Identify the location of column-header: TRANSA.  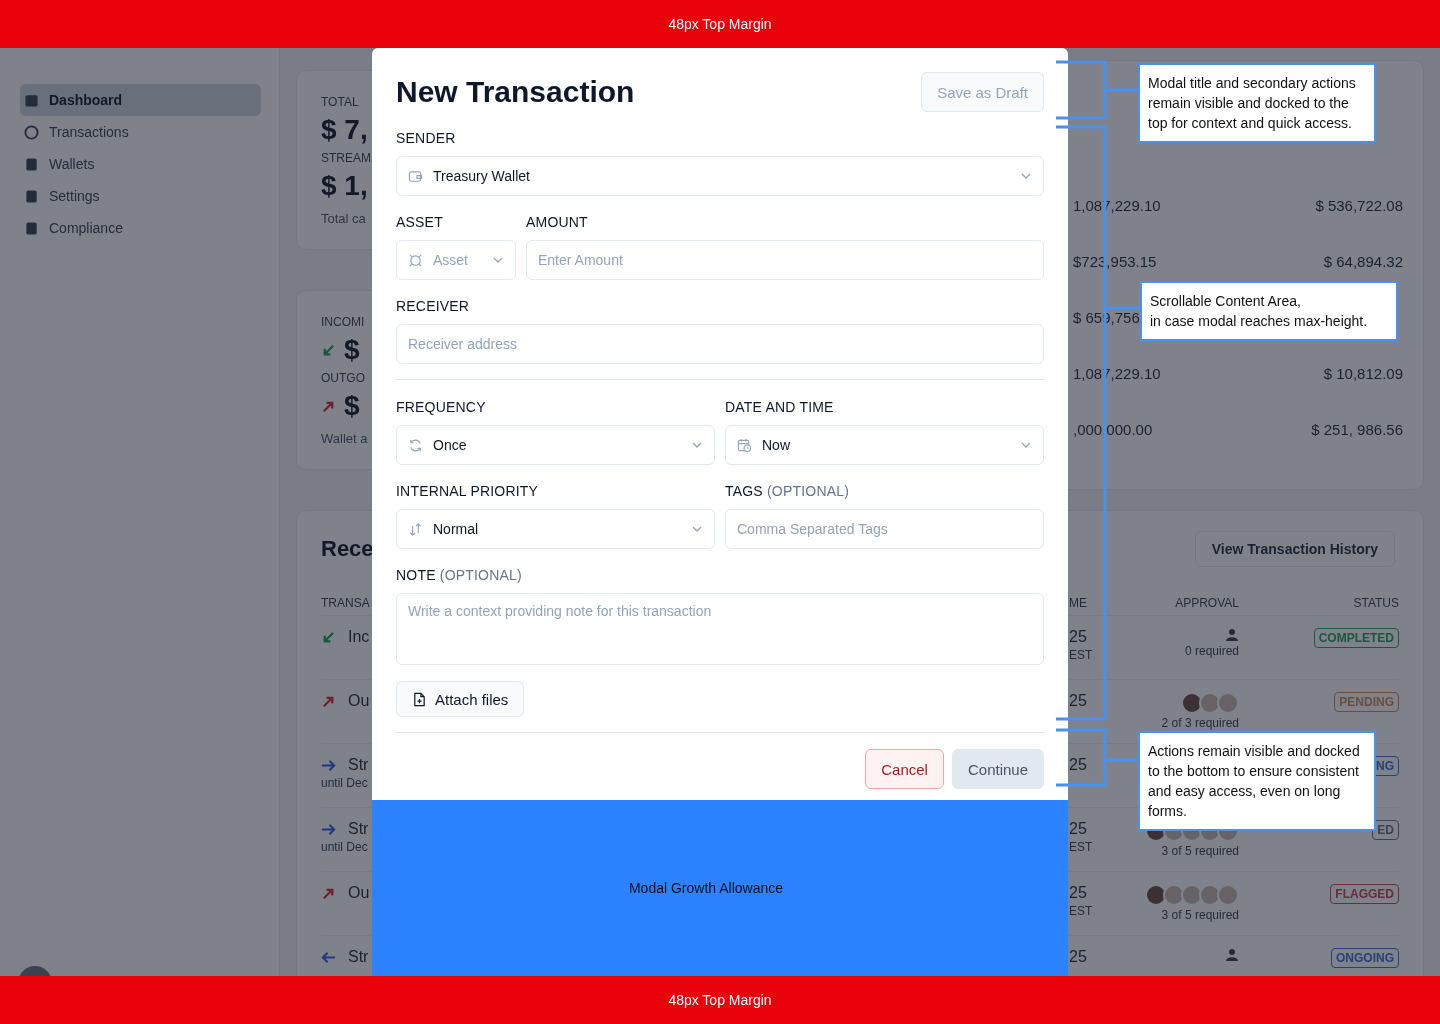
(346, 603).